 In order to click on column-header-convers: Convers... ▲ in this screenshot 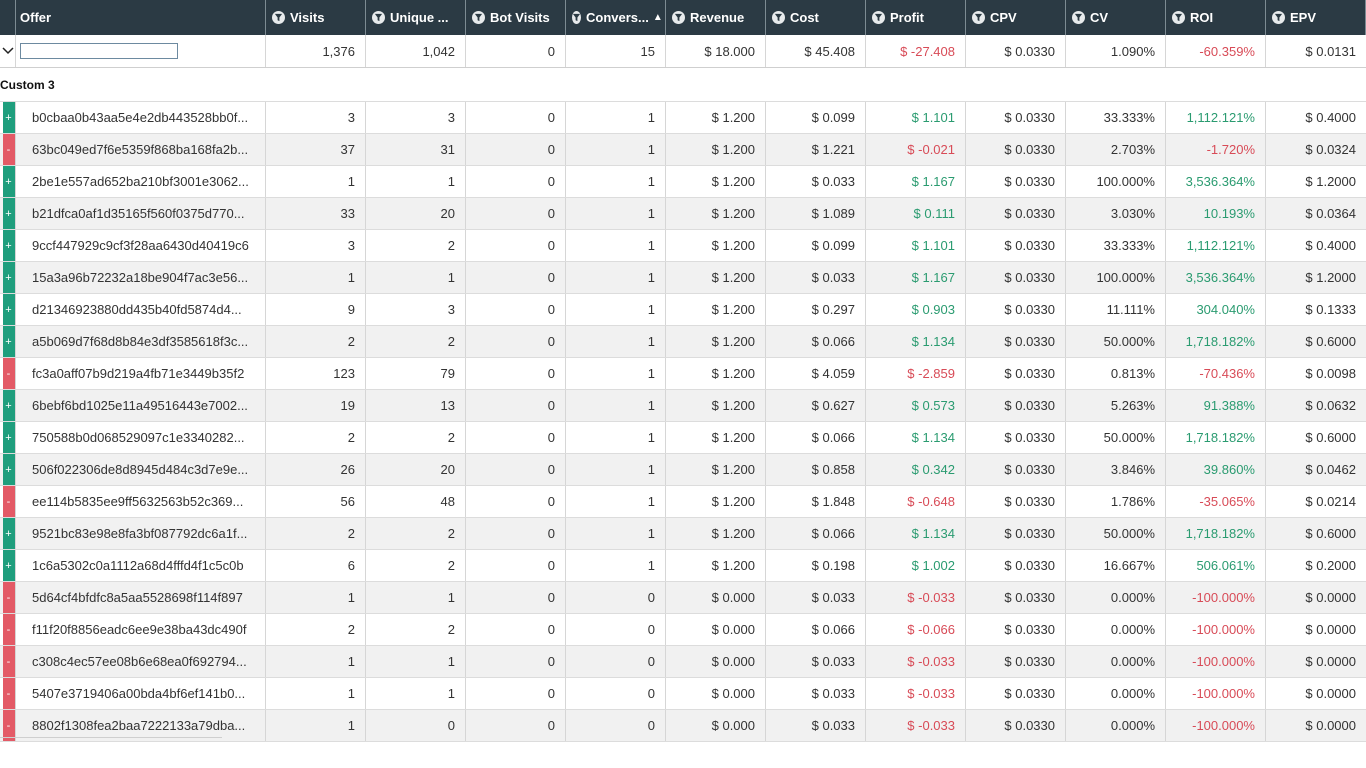, I will do `click(616, 17)`.